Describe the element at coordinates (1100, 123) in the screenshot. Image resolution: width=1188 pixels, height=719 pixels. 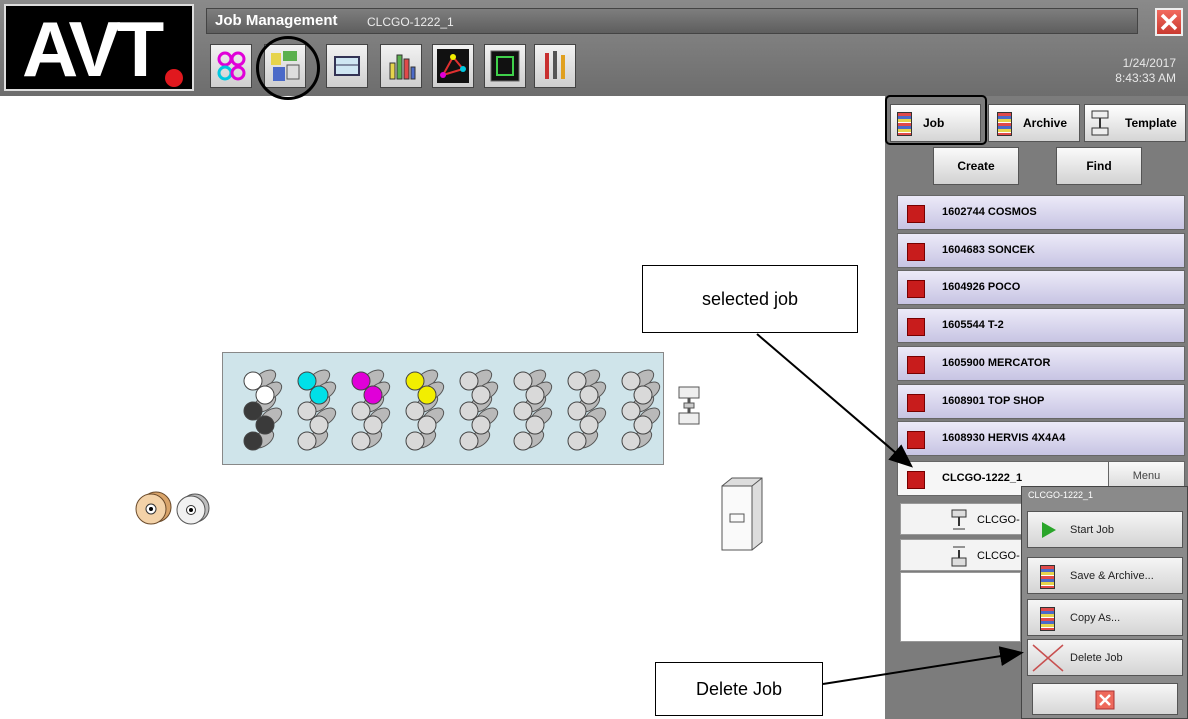
I see `template-icon` at that location.